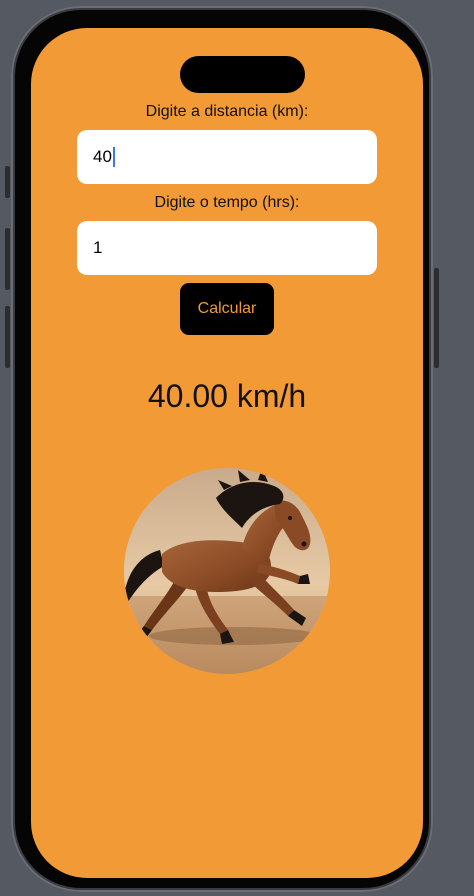  What do you see at coordinates (227, 248) in the screenshot?
I see `time-input: 1` at bounding box center [227, 248].